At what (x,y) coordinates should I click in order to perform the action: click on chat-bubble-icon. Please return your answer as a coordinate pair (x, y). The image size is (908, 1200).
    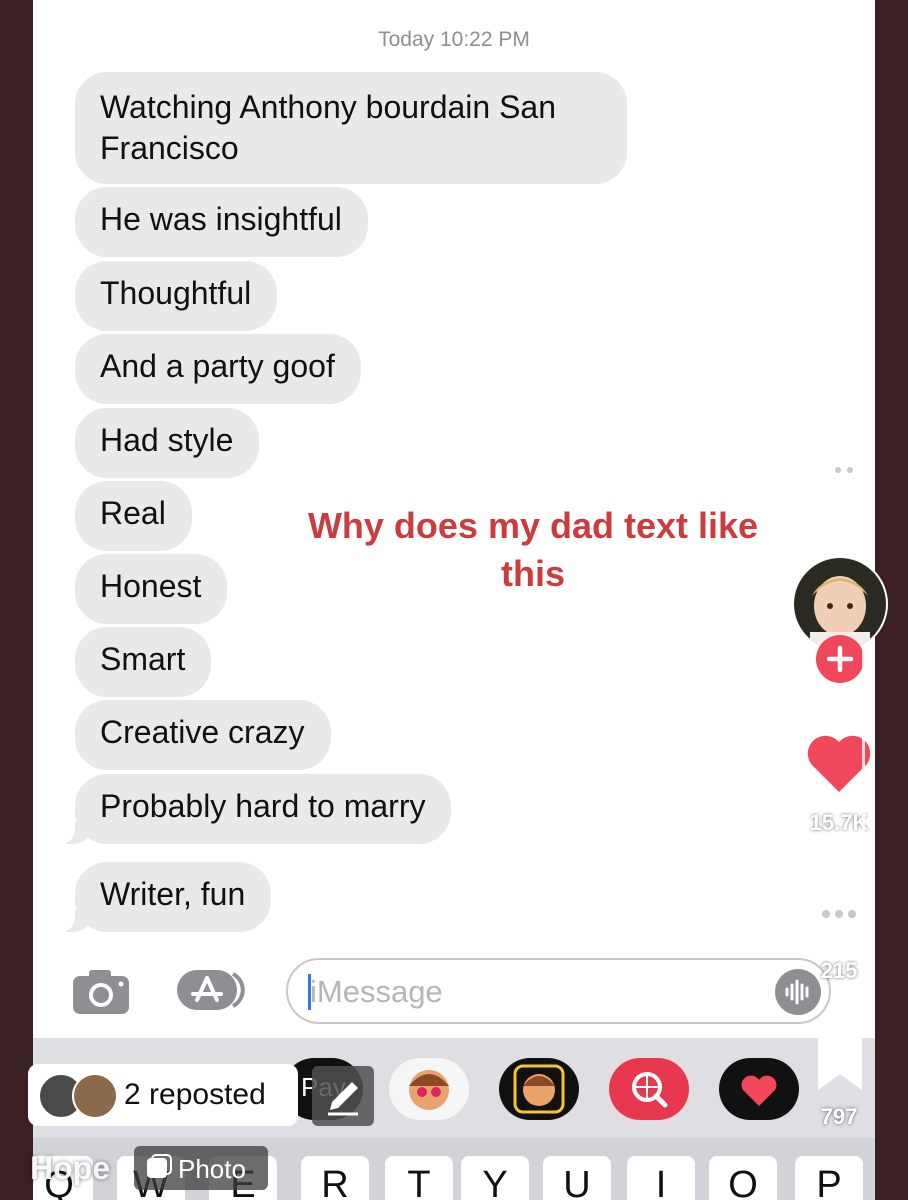
    Looking at the image, I should click on (846, 473).